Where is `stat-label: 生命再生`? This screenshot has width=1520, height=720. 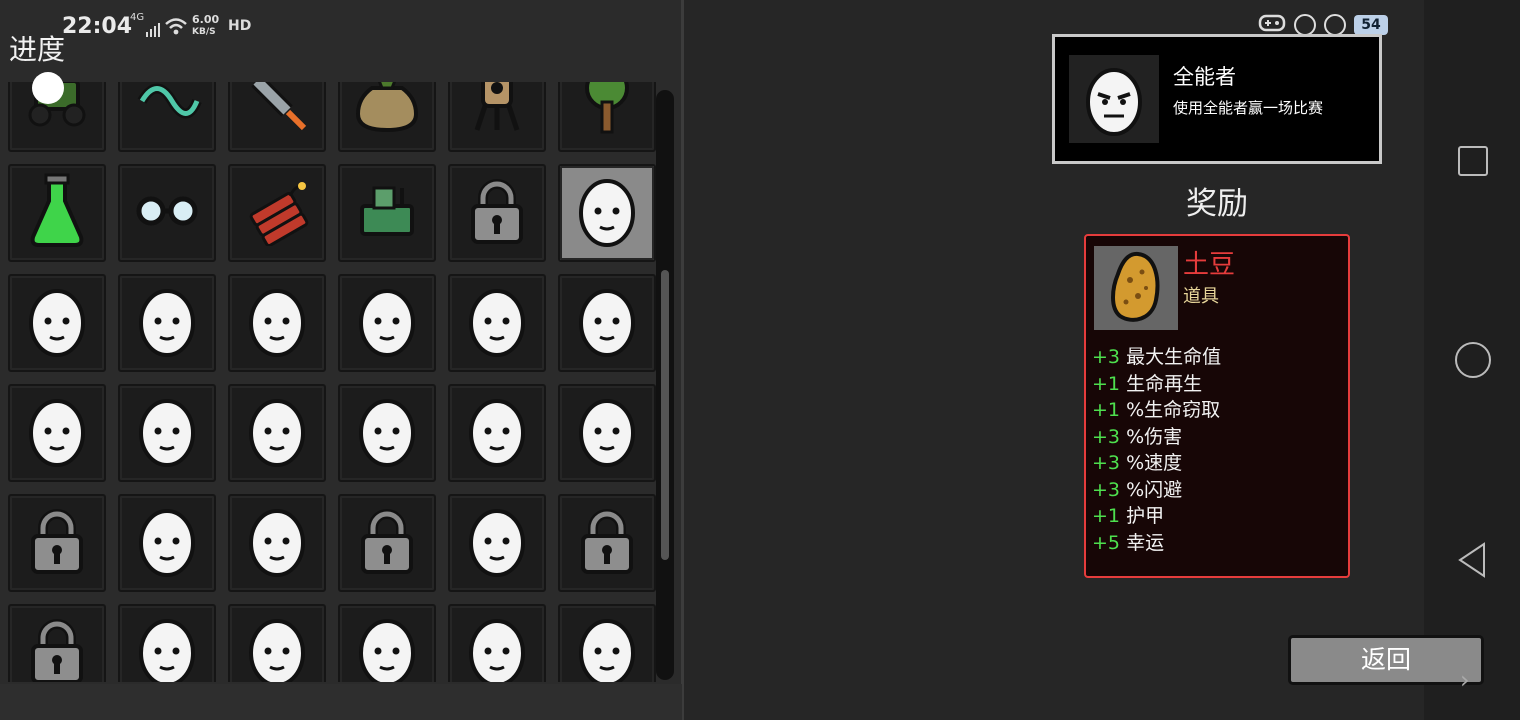
stat-label: 生命再生 is located at coordinates (1164, 383).